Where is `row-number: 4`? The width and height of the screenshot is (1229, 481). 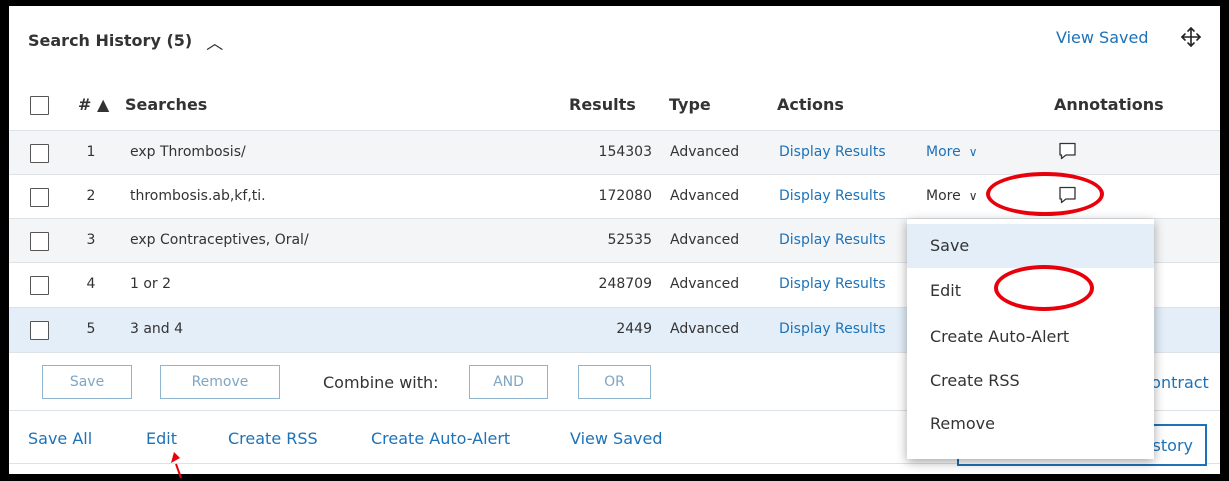 row-number: 4 is located at coordinates (91, 284).